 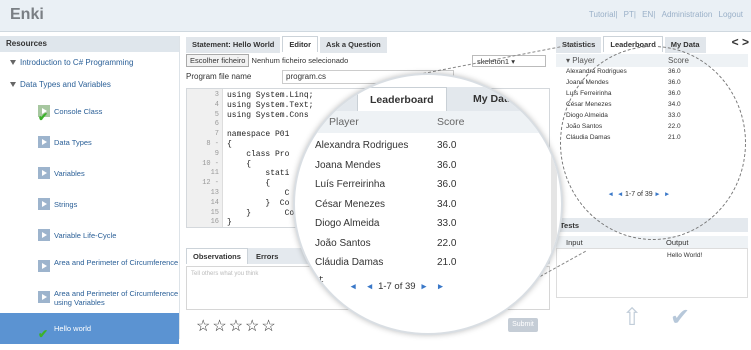 I want to click on line-number: 9, so click(x=216, y=153).